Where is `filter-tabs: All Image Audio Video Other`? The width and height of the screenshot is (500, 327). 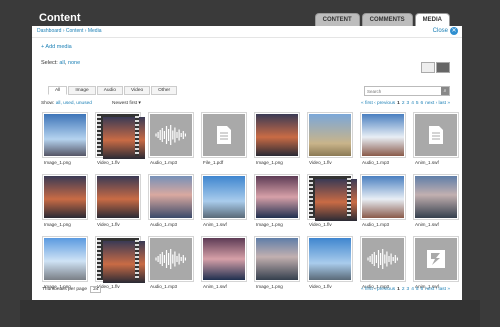 filter-tabs: All Image Audio Video Other is located at coordinates (113, 90).